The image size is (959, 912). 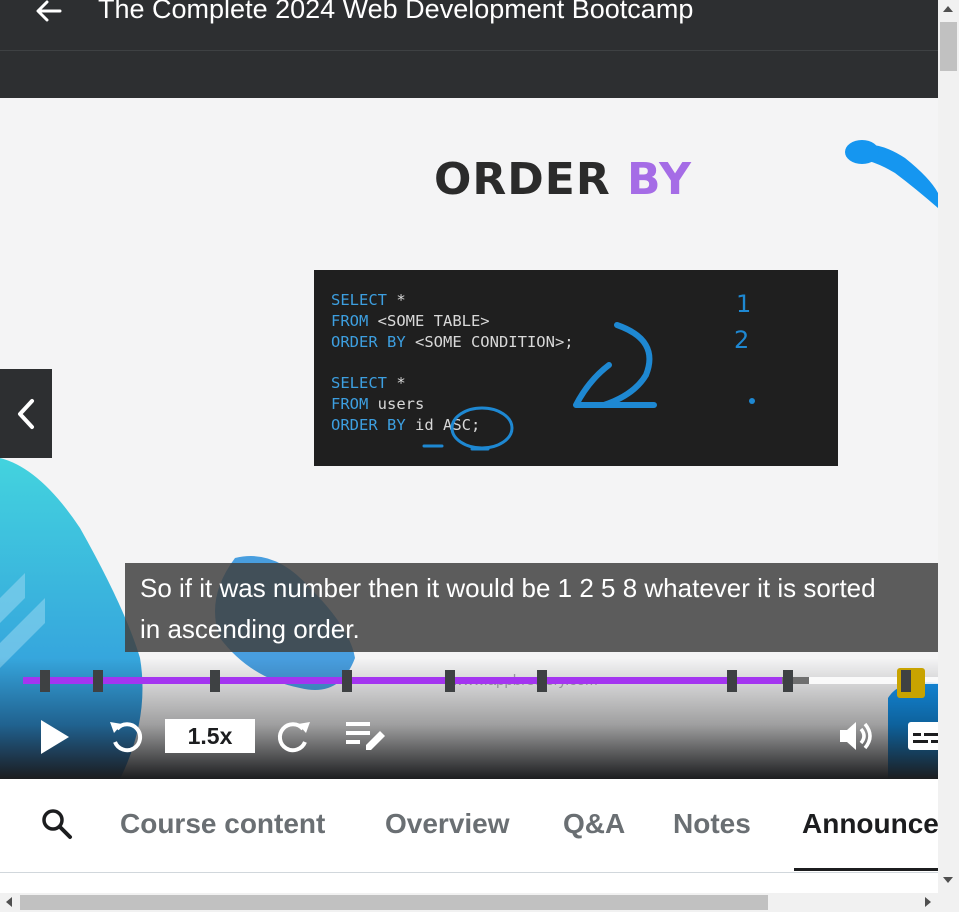 I want to click on captions-icon, so click(x=922, y=736).